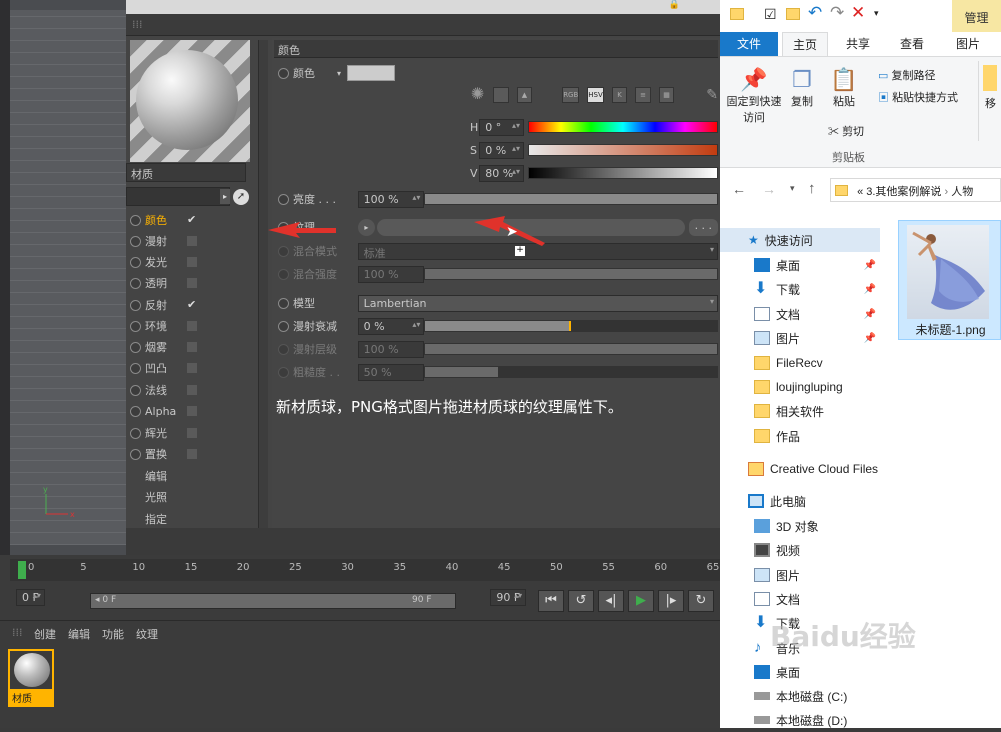  Describe the element at coordinates (671, 601) in the screenshot. I see `next-frame-icon: |▸` at that location.